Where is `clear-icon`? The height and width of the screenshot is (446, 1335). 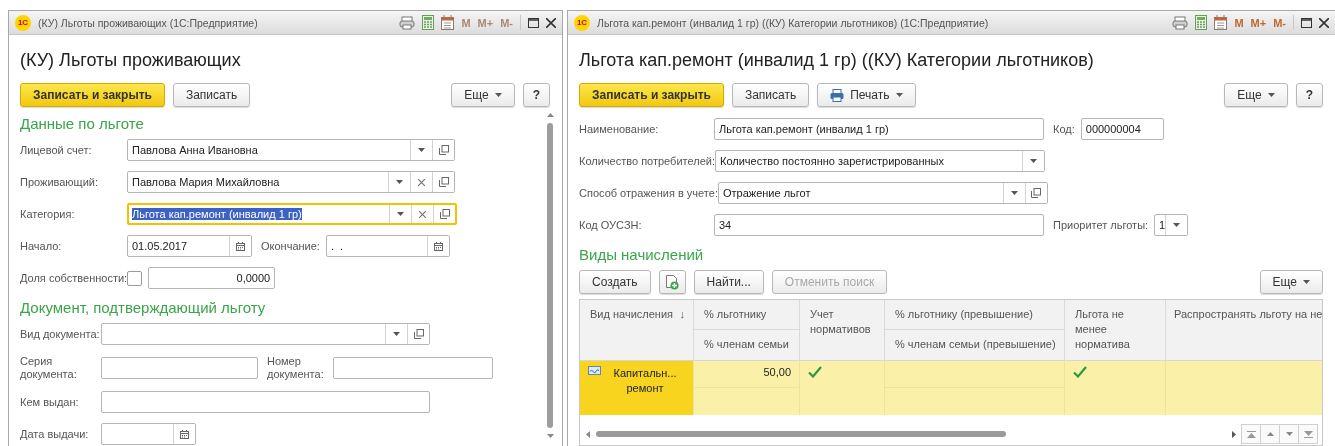
clear-icon is located at coordinates (421, 182).